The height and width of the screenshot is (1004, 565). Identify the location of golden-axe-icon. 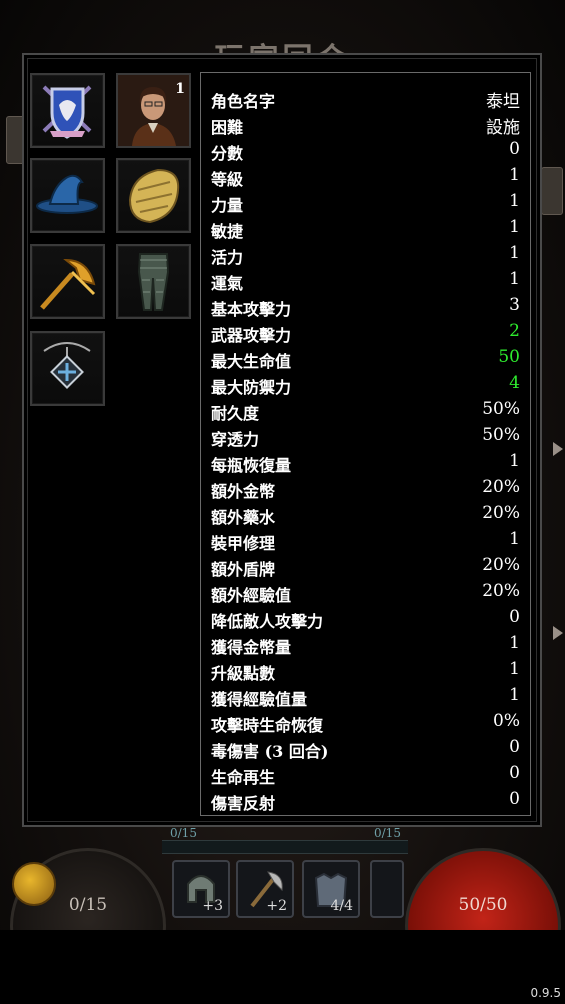
(68, 284).